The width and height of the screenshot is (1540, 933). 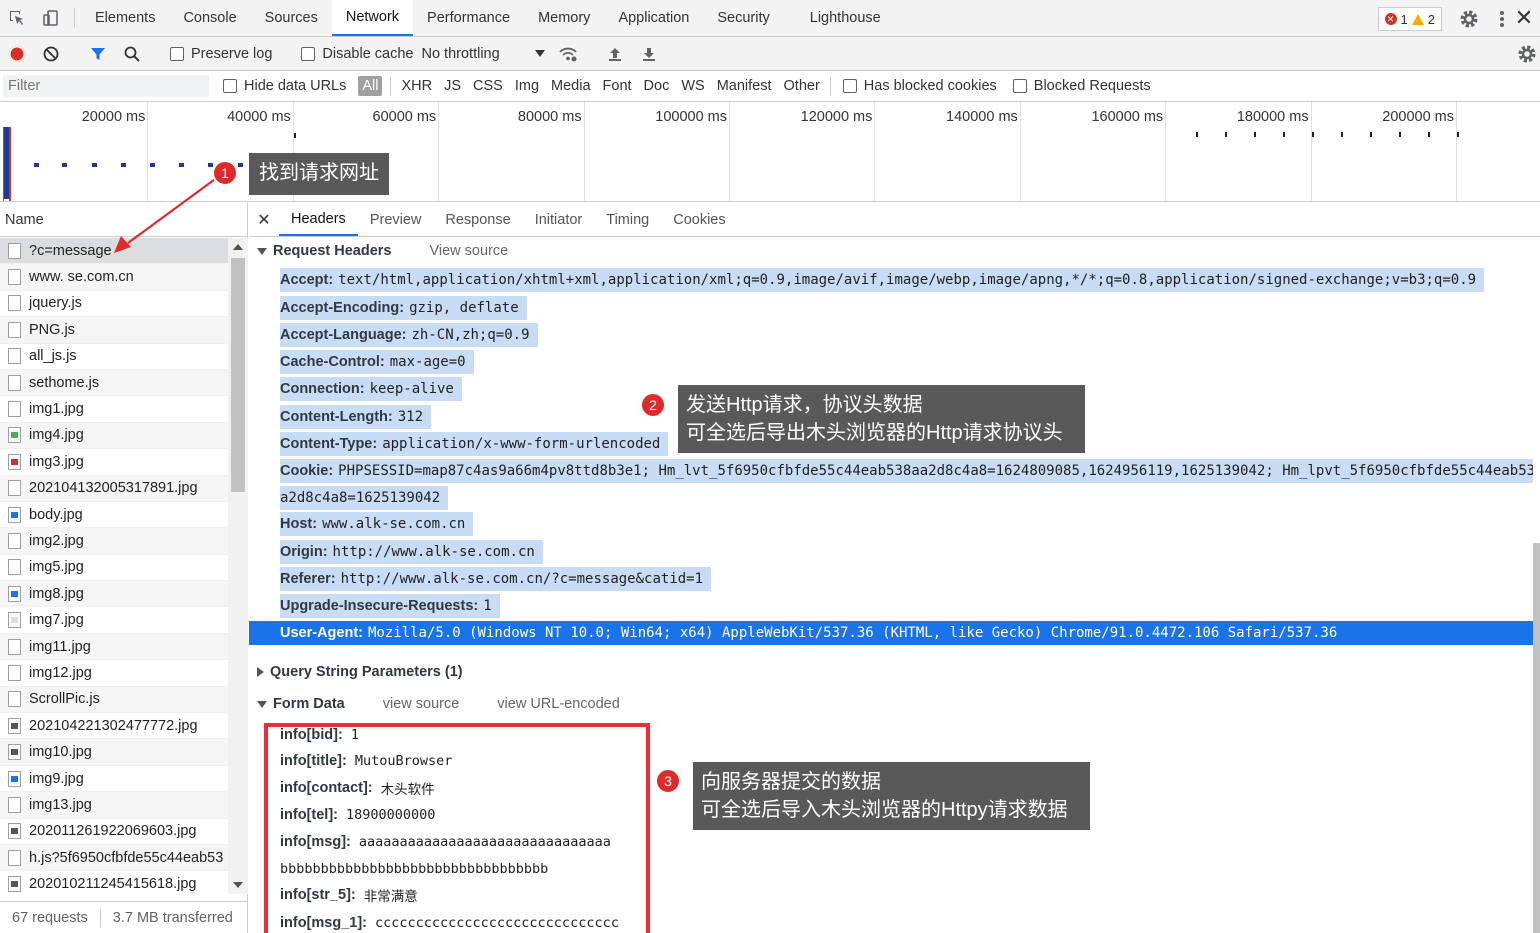 I want to click on filter-type-ws: WS, so click(x=692, y=86).